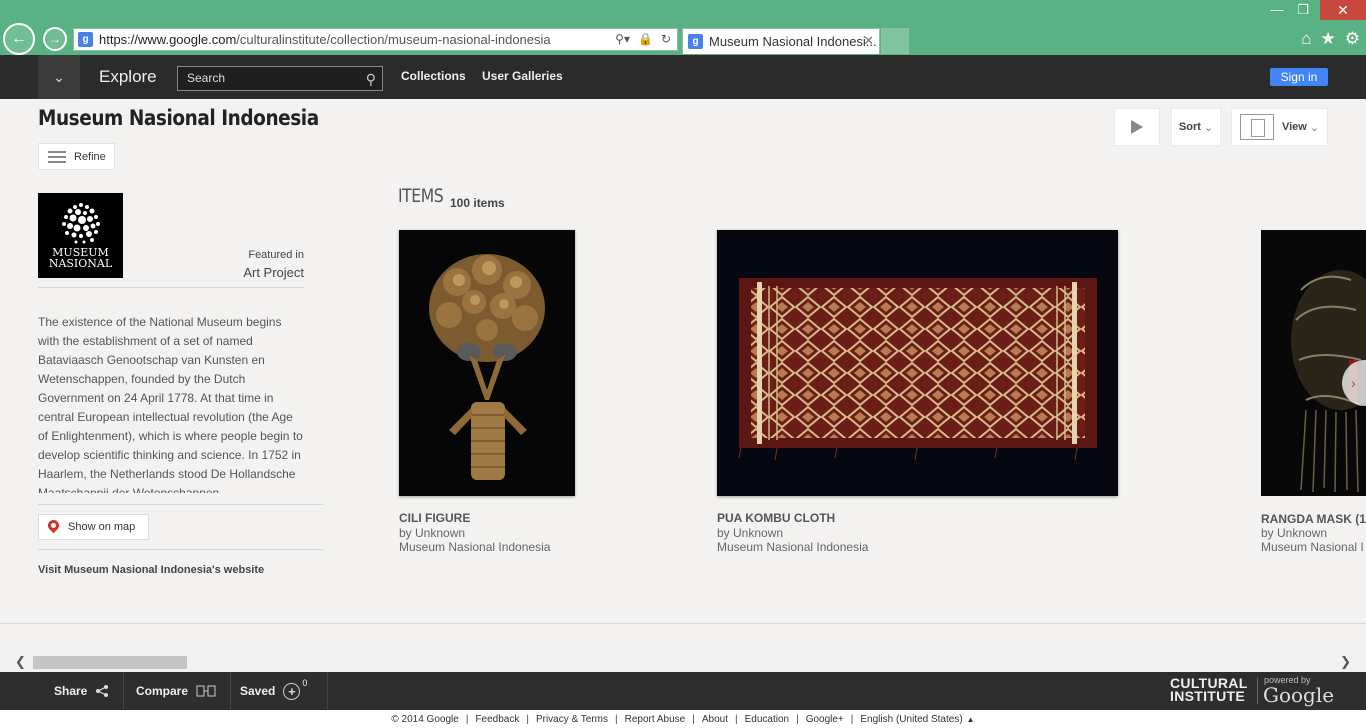  I want to click on window-close-button: ✕, so click(1343, 10).